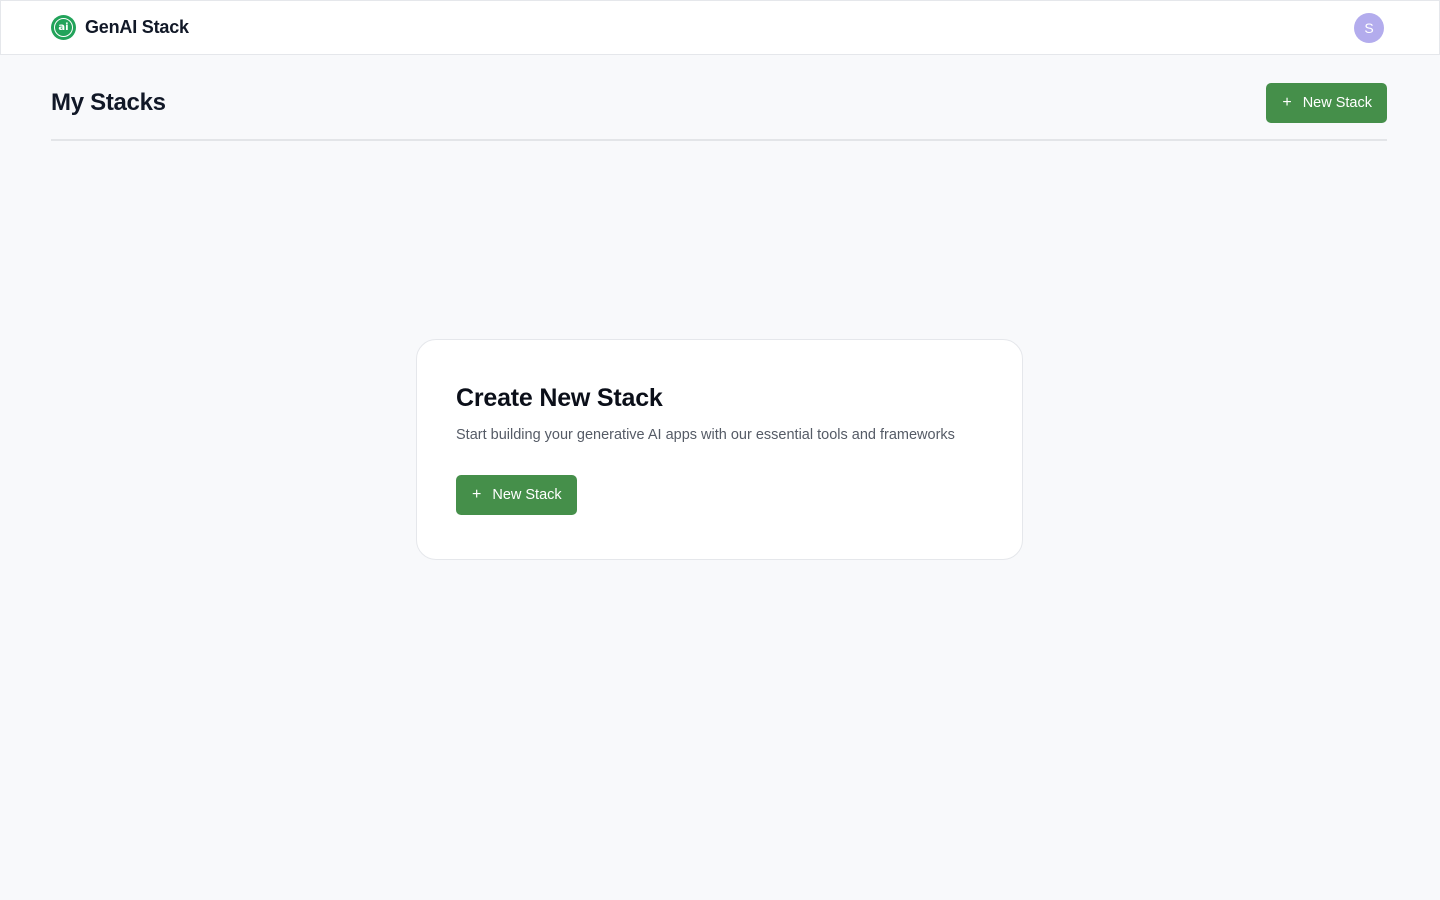 The image size is (1440, 900). I want to click on card-title: Create New Stack, so click(559, 398).